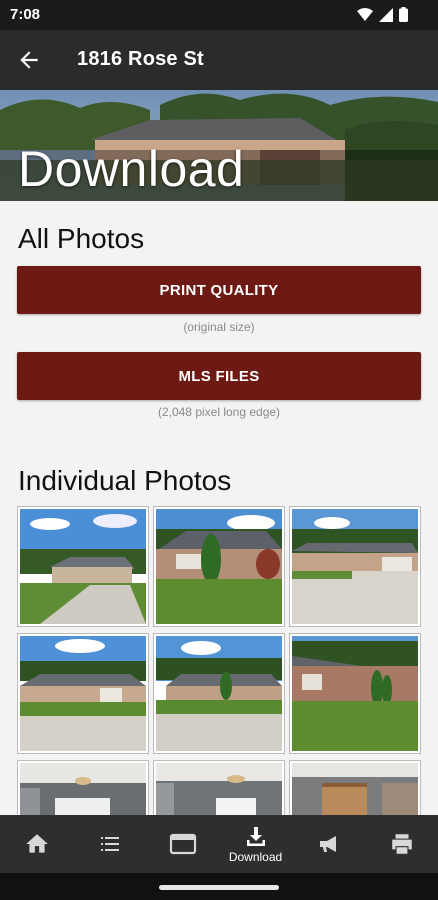  What do you see at coordinates (25, 14) in the screenshot?
I see `status-time: 7:08` at bounding box center [25, 14].